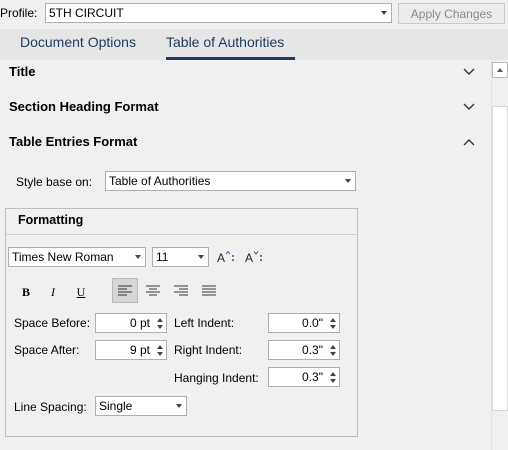 The width and height of the screenshot is (508, 450). What do you see at coordinates (218, 13) in the screenshot?
I see `profile-select: 5TH CIRCUIT` at bounding box center [218, 13].